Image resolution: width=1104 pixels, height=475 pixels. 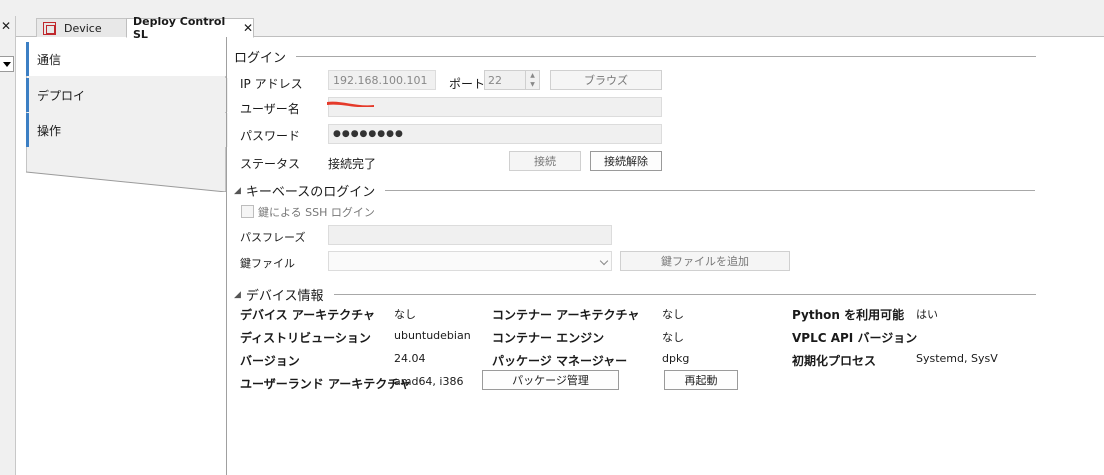 What do you see at coordinates (248, 28) in the screenshot?
I see `close-tab-icon: ✕` at bounding box center [248, 28].